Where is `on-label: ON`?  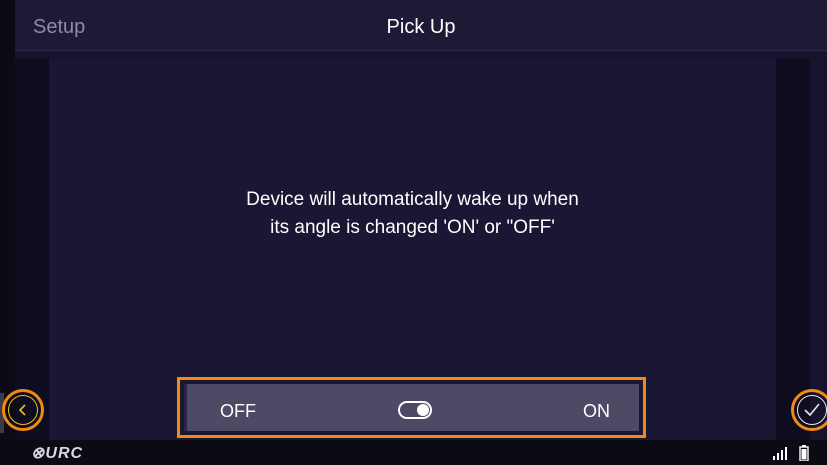 on-label: ON is located at coordinates (596, 411).